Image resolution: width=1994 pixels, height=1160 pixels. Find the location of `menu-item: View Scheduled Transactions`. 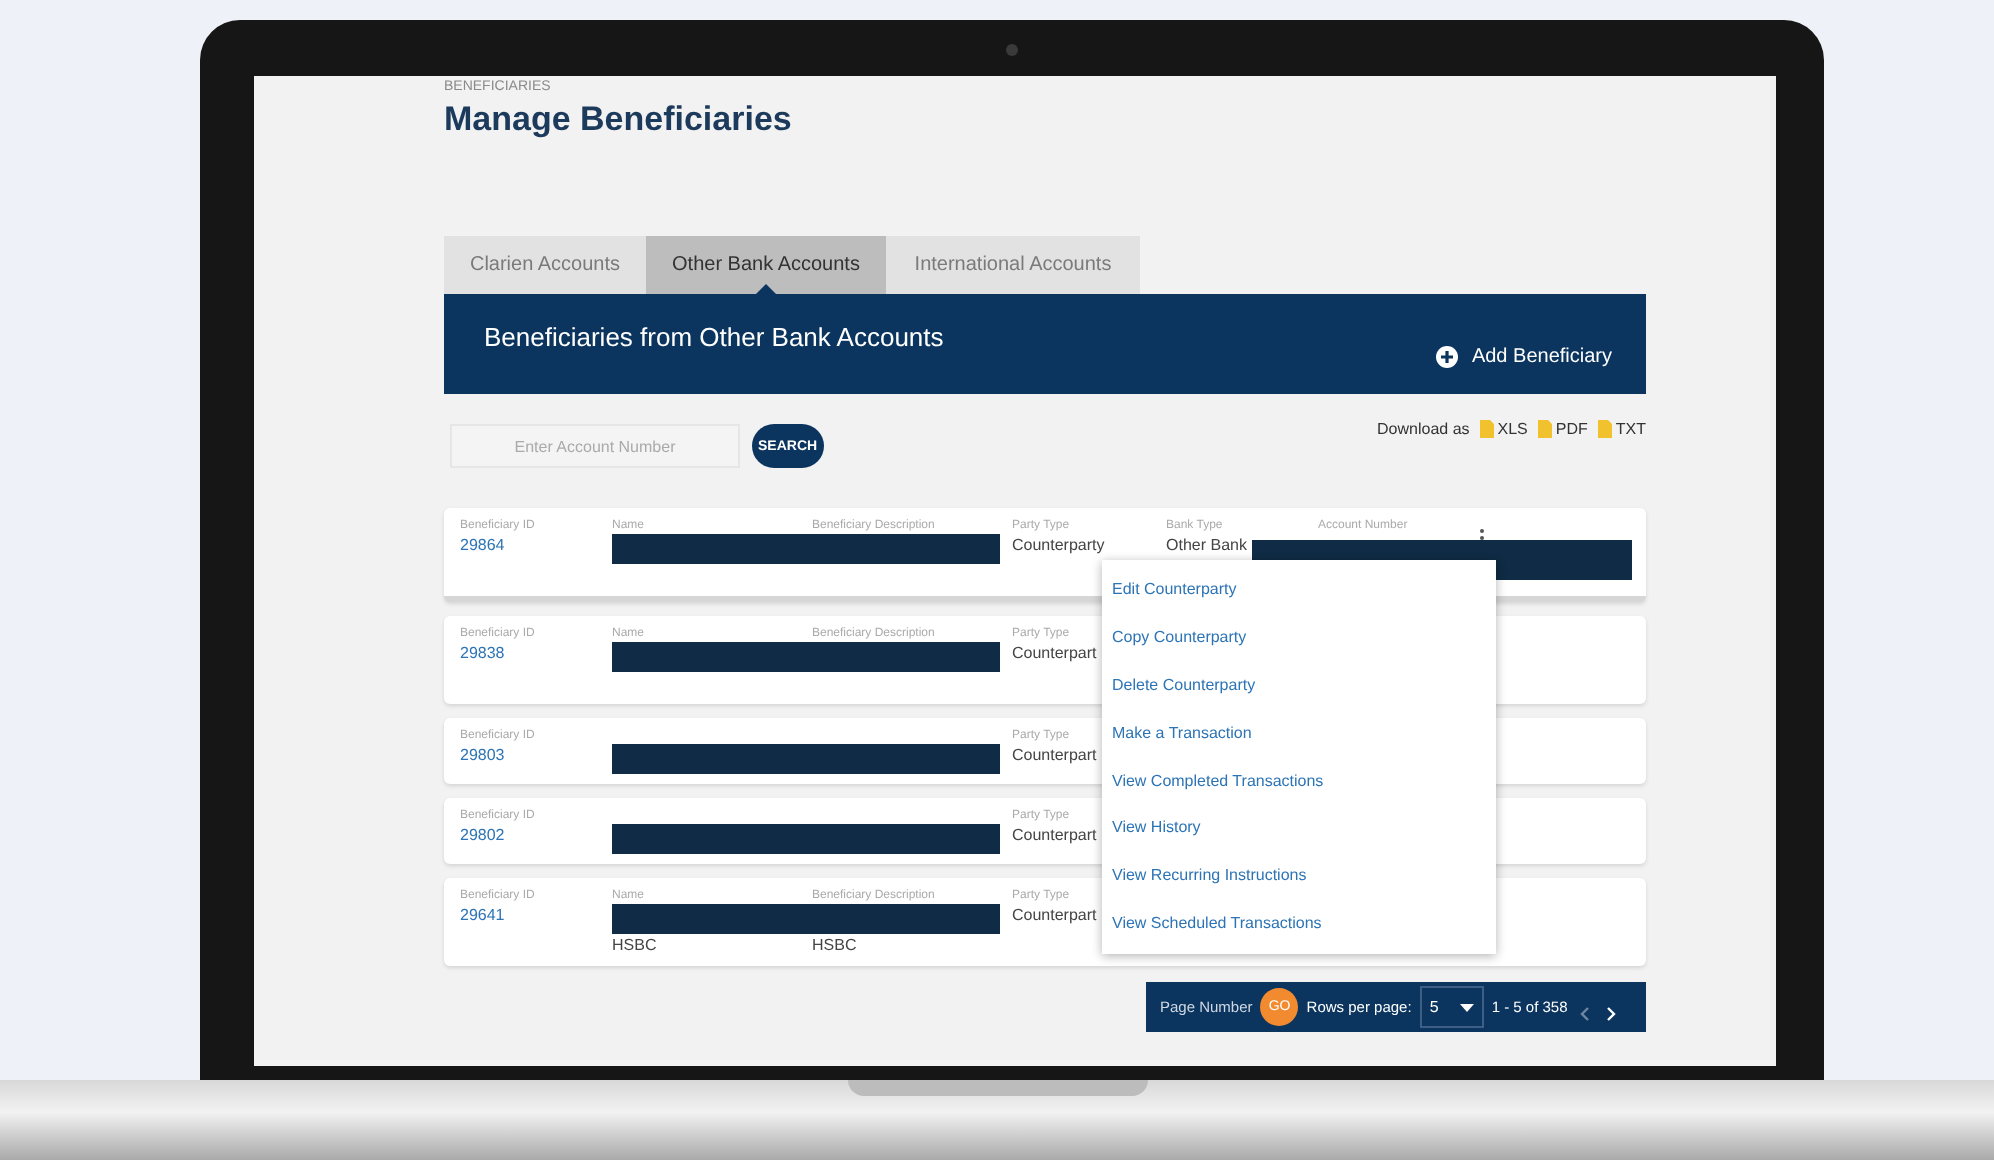

menu-item: View Scheduled Transactions is located at coordinates (1299, 923).